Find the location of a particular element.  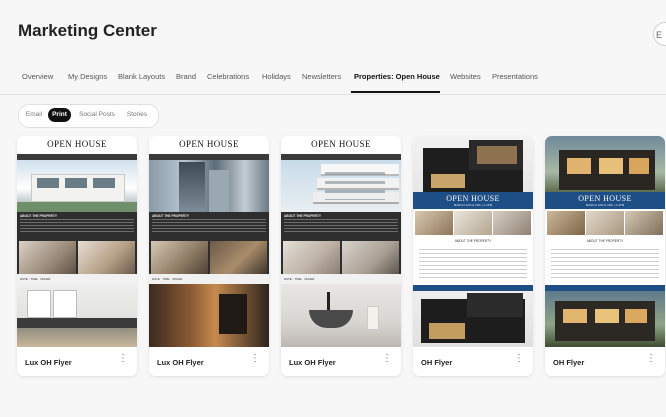

tab-brand: Brand is located at coordinates (186, 76).